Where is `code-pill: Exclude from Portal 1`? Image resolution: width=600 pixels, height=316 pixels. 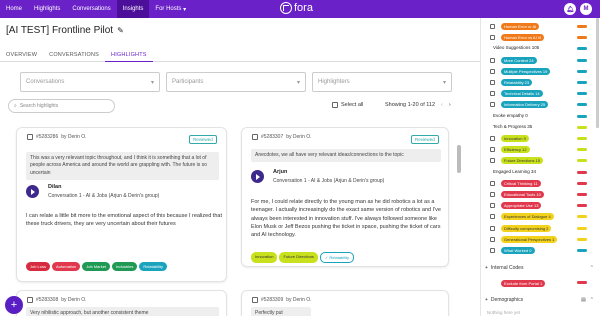
code-pill: Exclude from Portal 1 is located at coordinates (523, 283).